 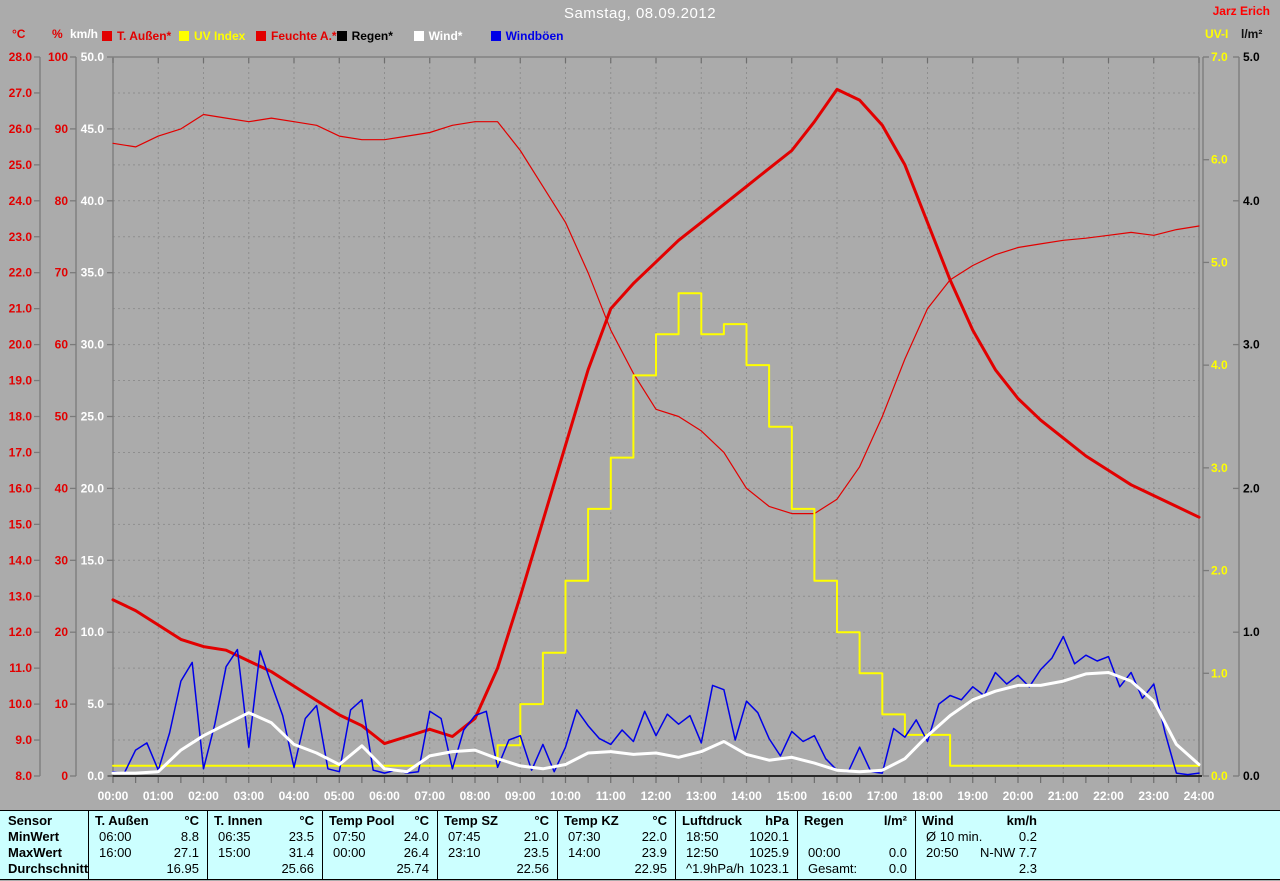 I want to click on stat-time: 06:00, so click(x=115, y=836).